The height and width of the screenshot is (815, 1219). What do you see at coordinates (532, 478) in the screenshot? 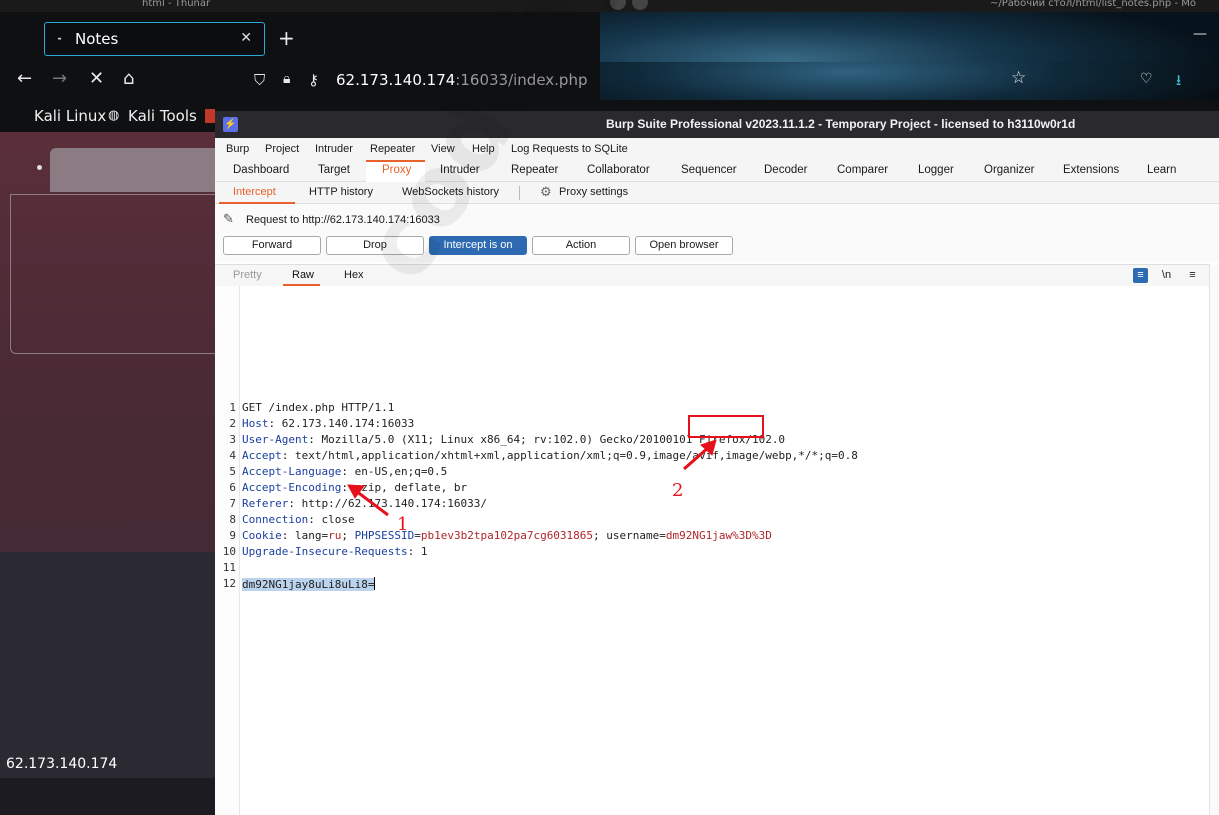
I see `annotation-arrows` at bounding box center [532, 478].